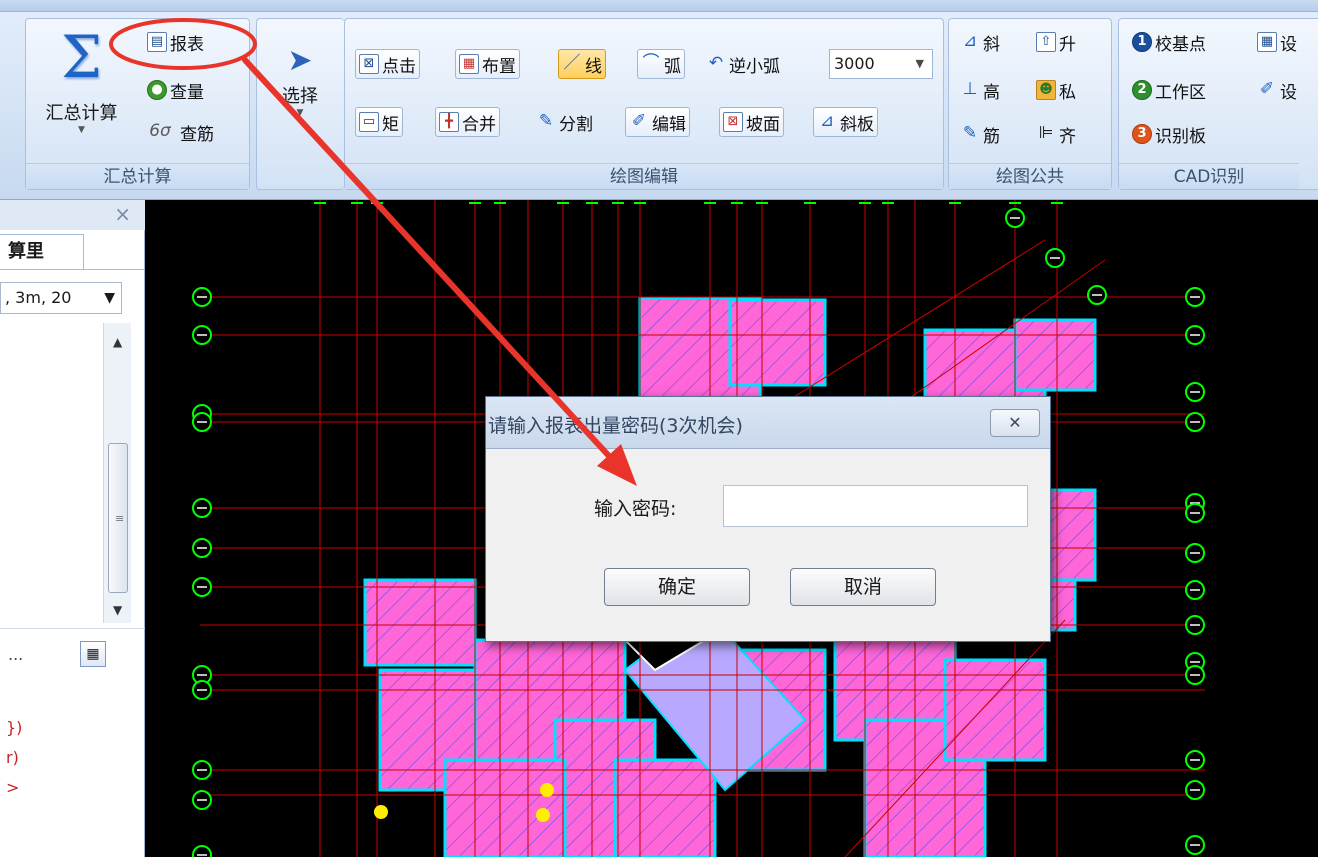  I want to click on number-three-icon: 3, so click(1142, 134).